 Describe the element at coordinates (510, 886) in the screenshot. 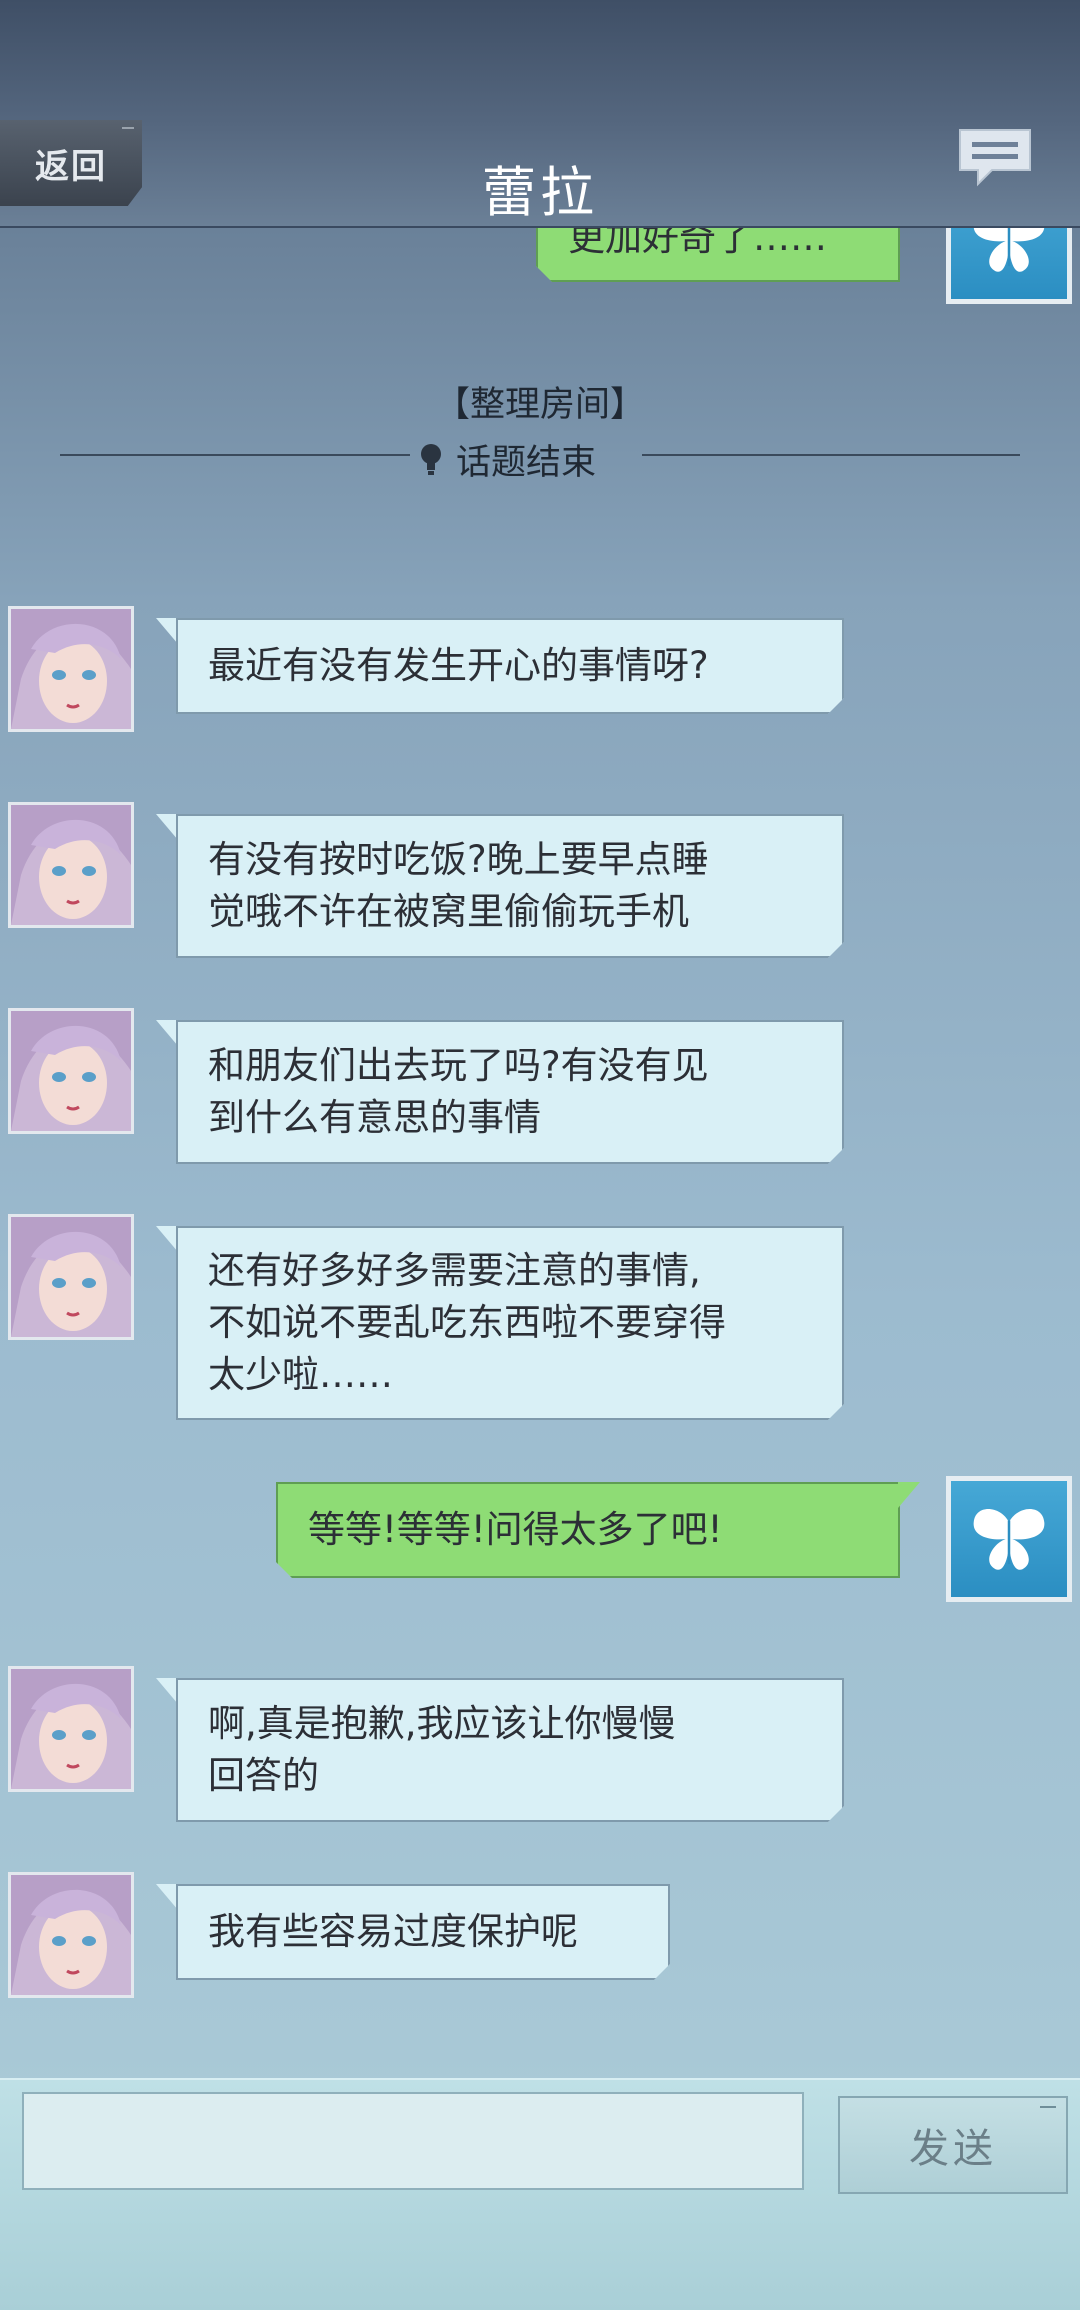

I see `received-message-bubble: 有没有按时吃饭?晚上要早点睡 觉哦不许在被窝里偷偷玩手机` at that location.